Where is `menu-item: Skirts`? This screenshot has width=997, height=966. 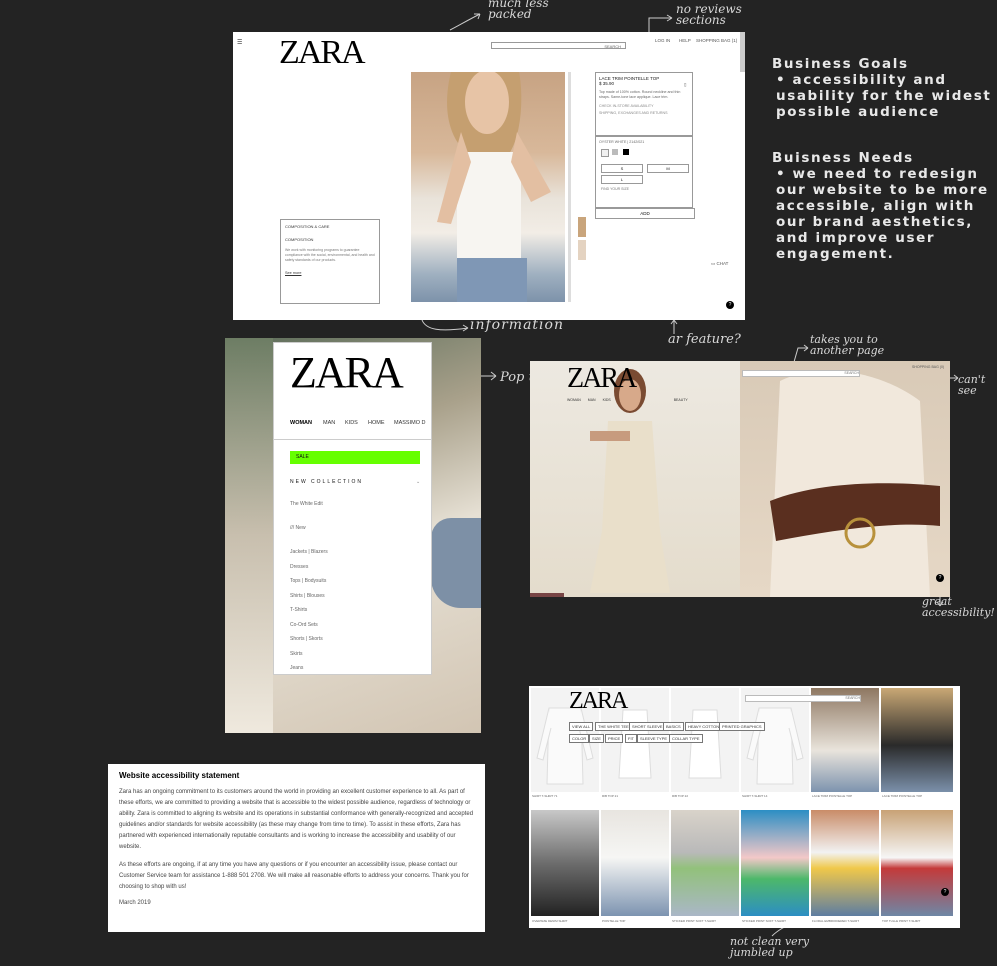
menu-item: Skirts is located at coordinates (296, 654).